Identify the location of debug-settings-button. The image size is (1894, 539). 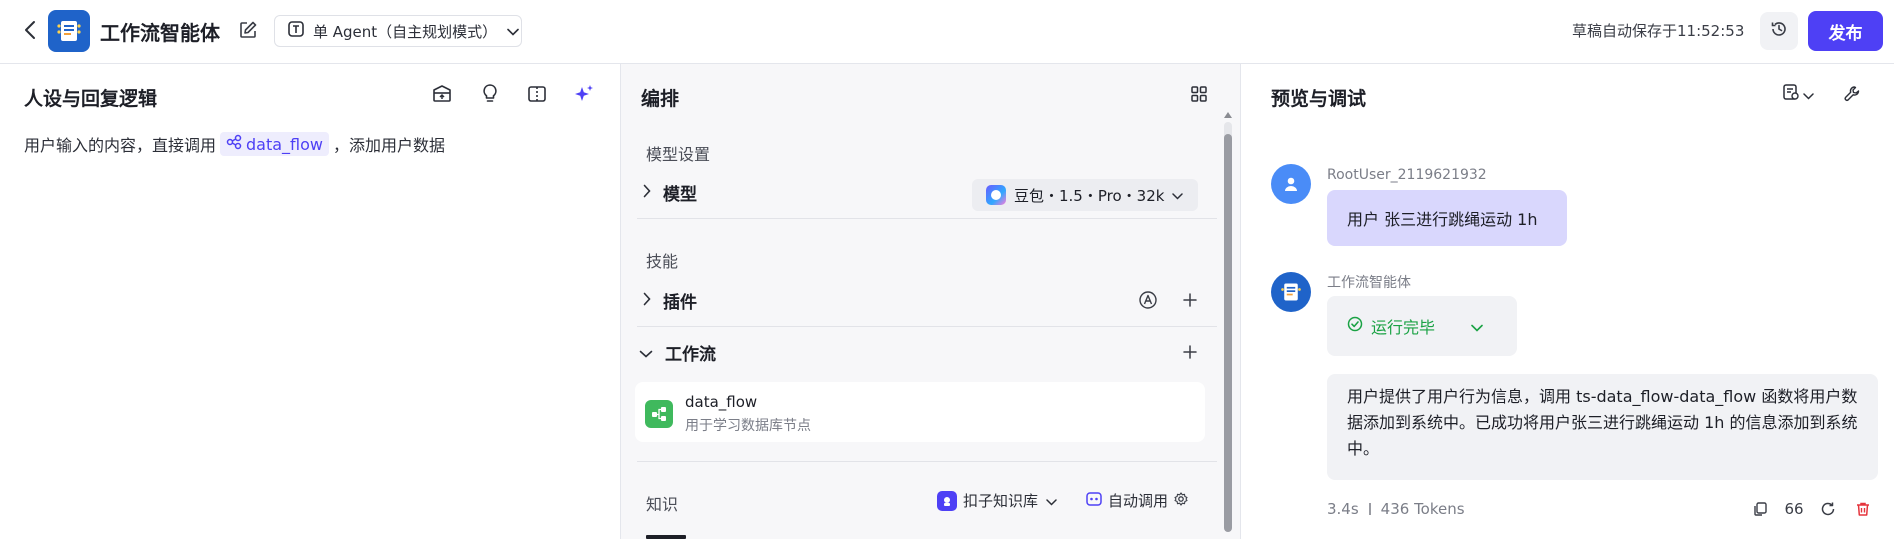
(1798, 94).